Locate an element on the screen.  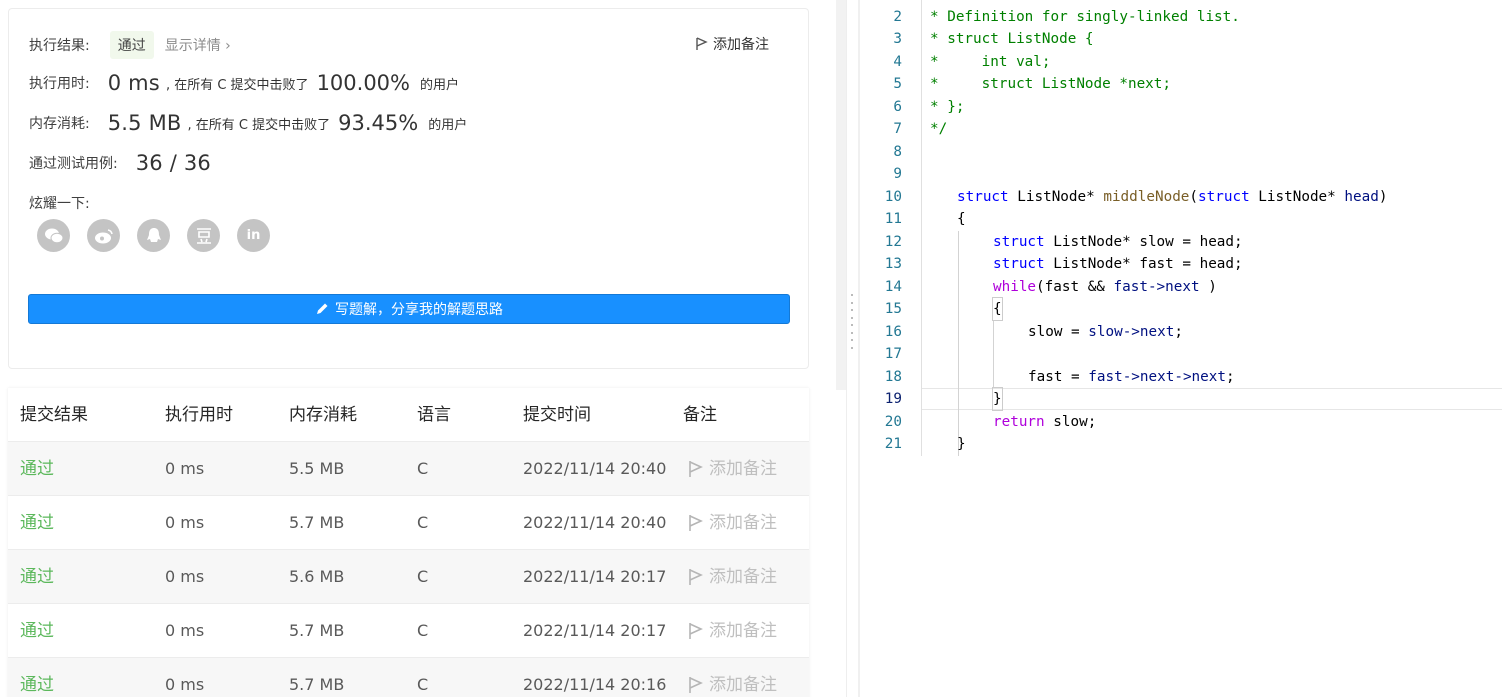
line-number: 10 is located at coordinates (893, 197).